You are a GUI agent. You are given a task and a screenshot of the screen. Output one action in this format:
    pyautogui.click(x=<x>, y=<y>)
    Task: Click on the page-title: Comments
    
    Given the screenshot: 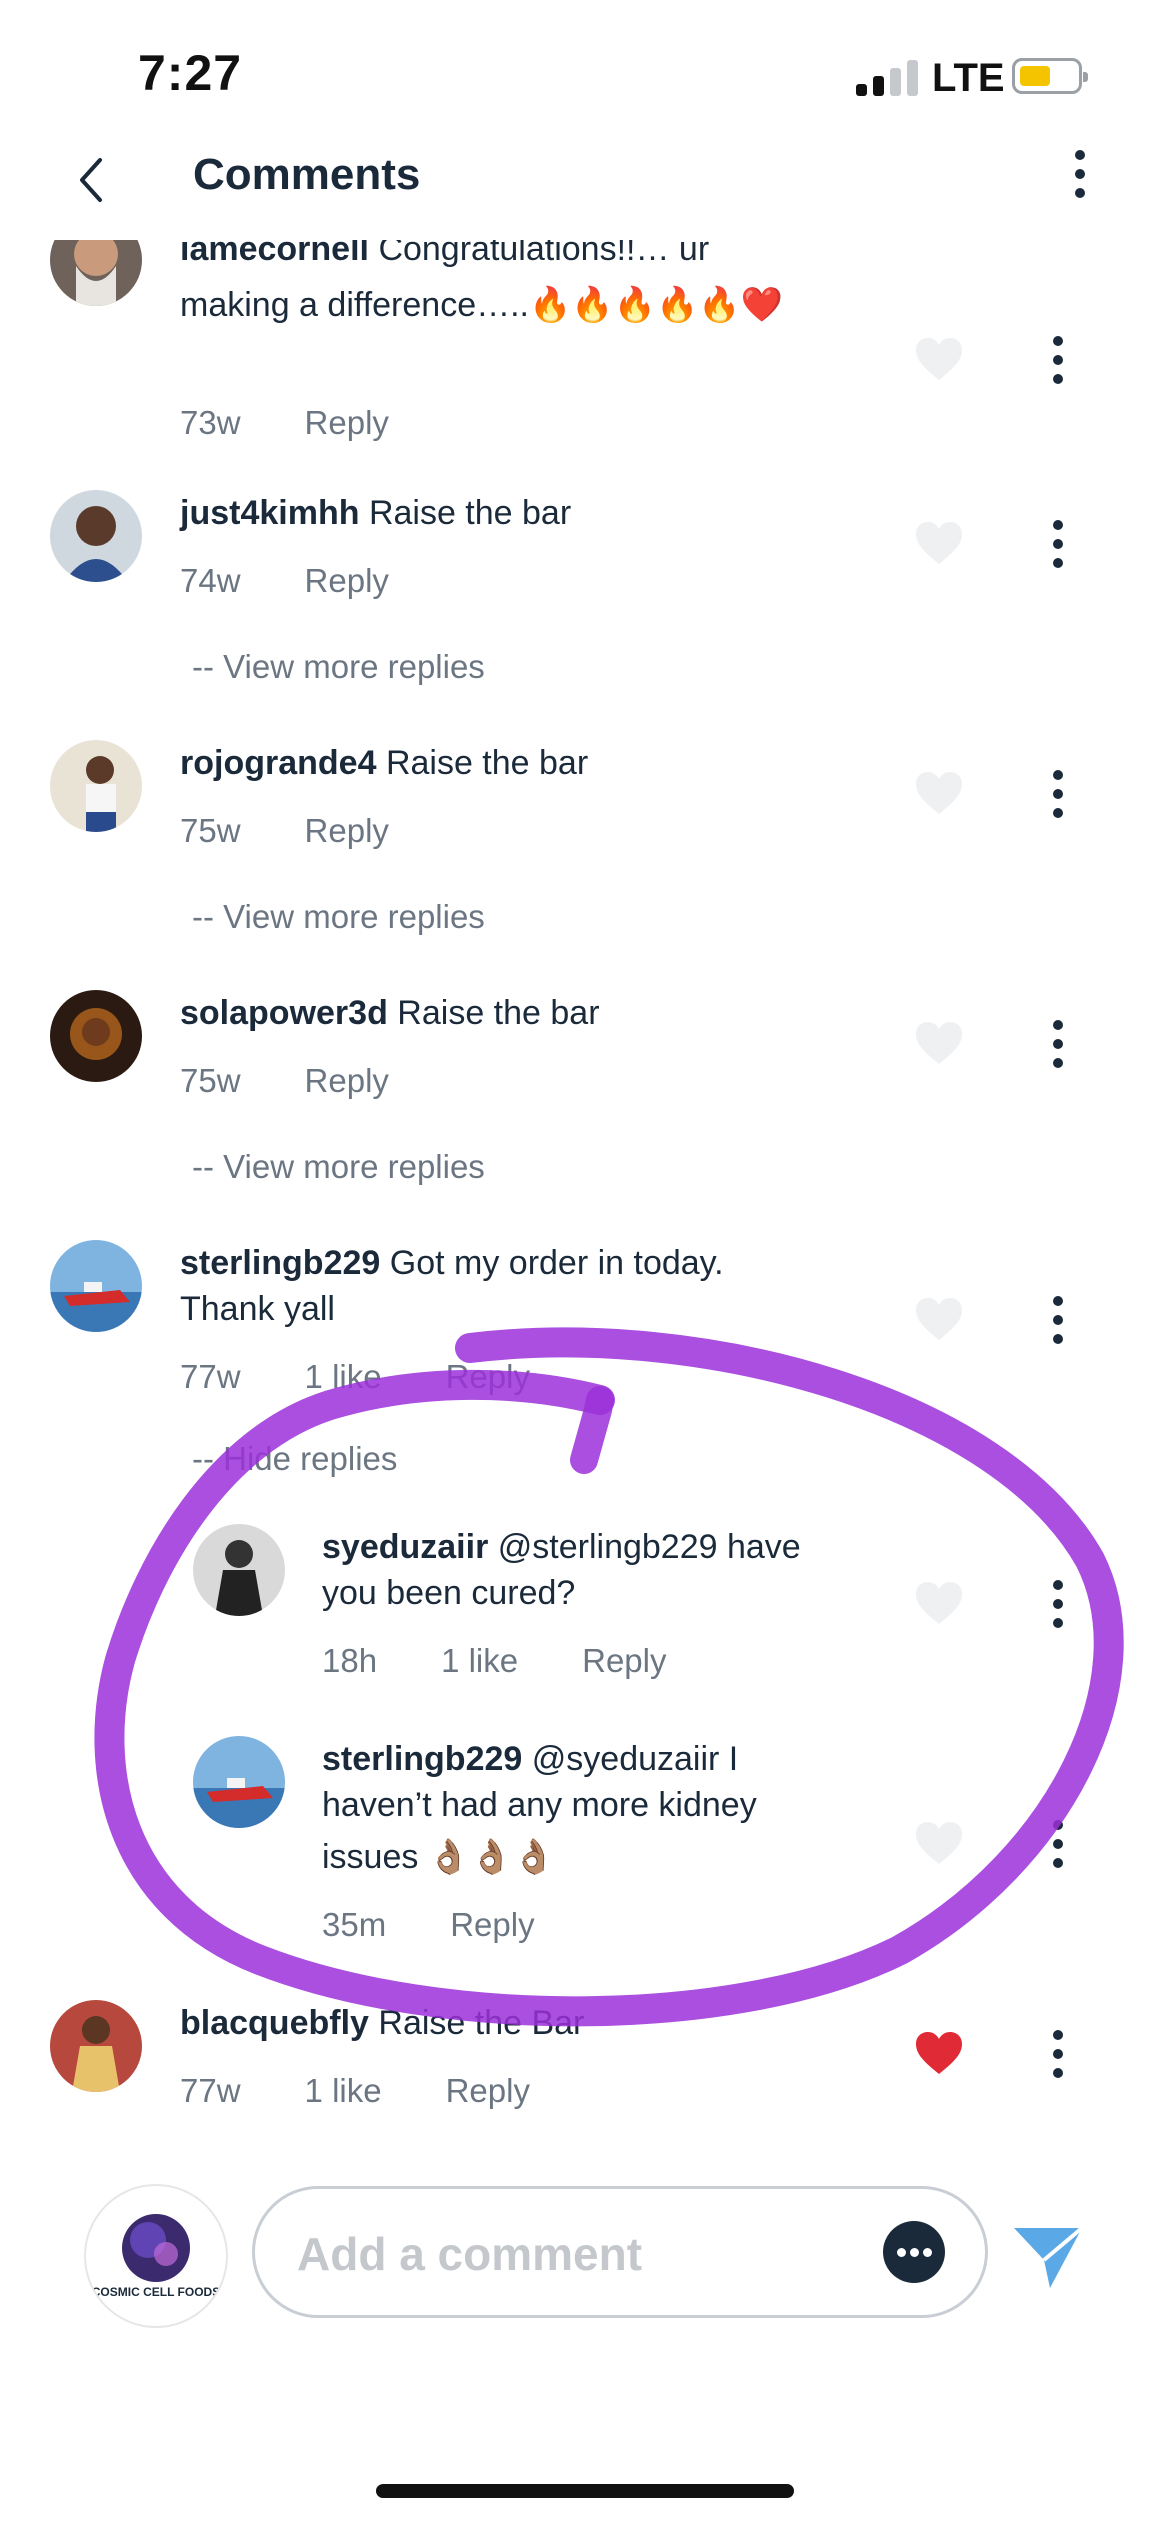 What is the action you would take?
    pyautogui.click(x=307, y=174)
    